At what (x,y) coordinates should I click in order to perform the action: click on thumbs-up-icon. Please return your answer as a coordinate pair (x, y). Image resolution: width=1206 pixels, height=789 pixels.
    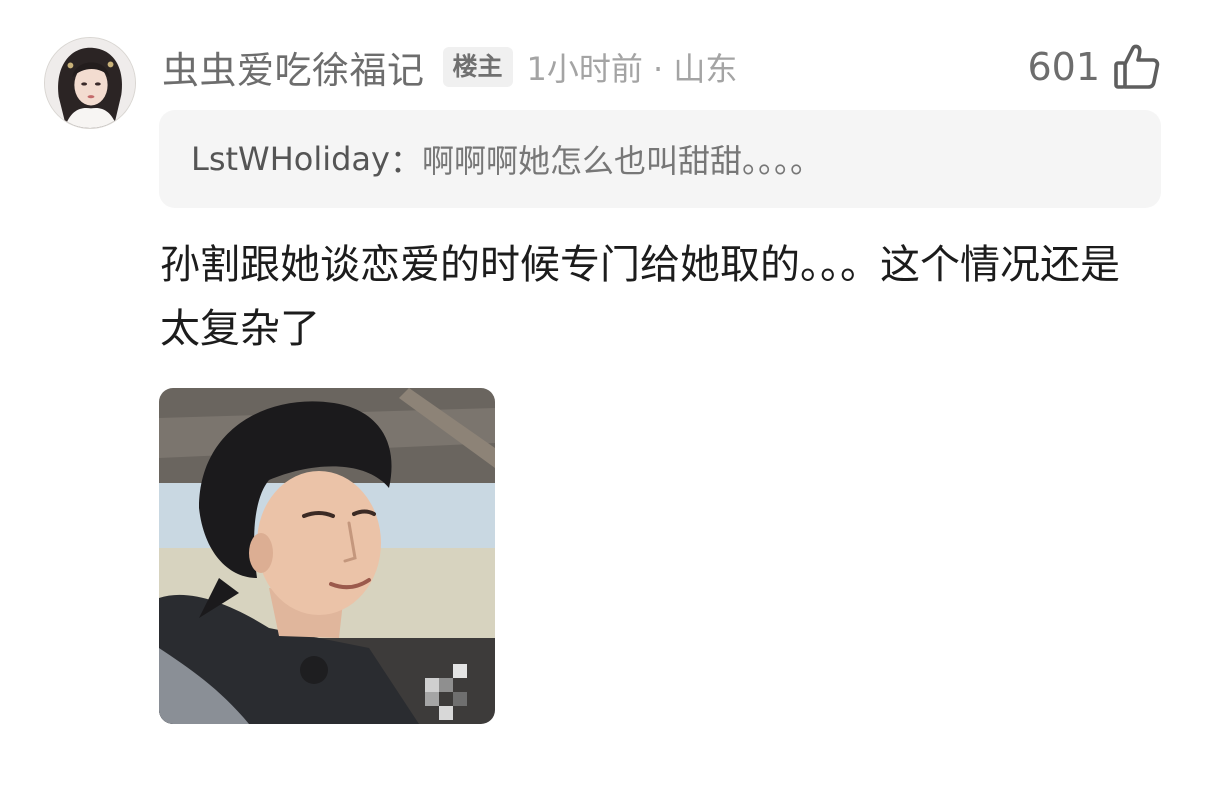
    Looking at the image, I should click on (1137, 67).